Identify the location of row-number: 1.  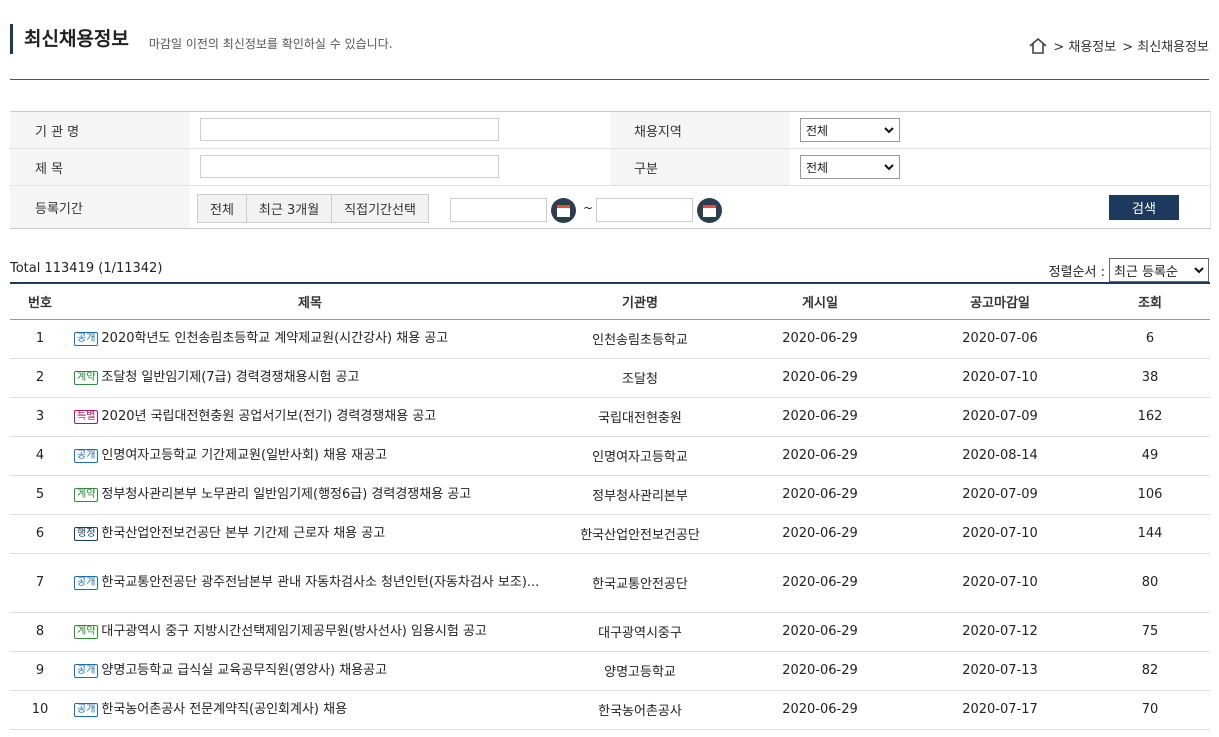
(40, 338).